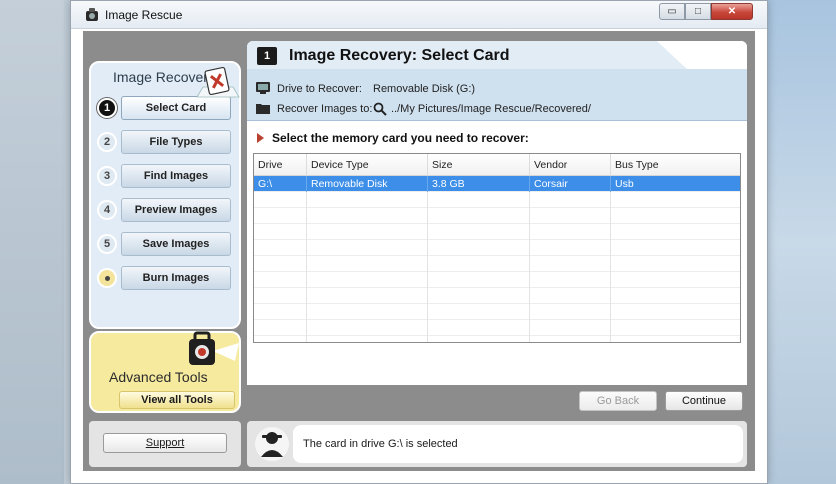  What do you see at coordinates (107, 244) in the screenshot?
I see `step-number-badge: 5` at bounding box center [107, 244].